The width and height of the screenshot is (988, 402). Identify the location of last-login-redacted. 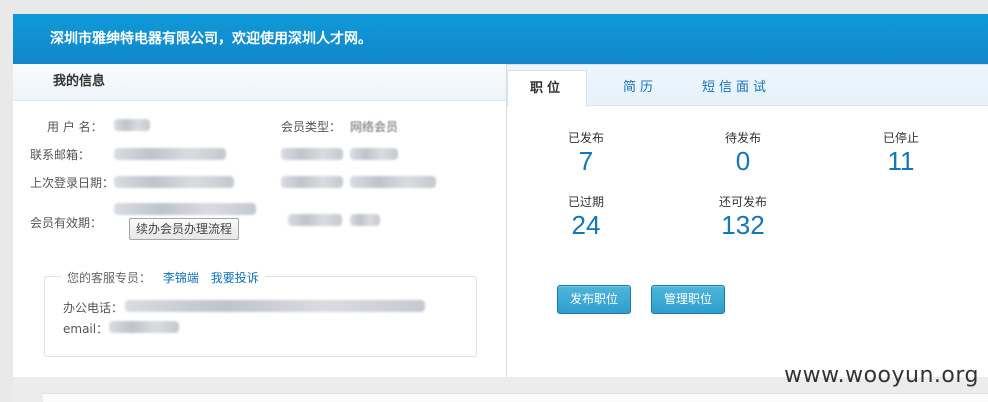
(174, 182).